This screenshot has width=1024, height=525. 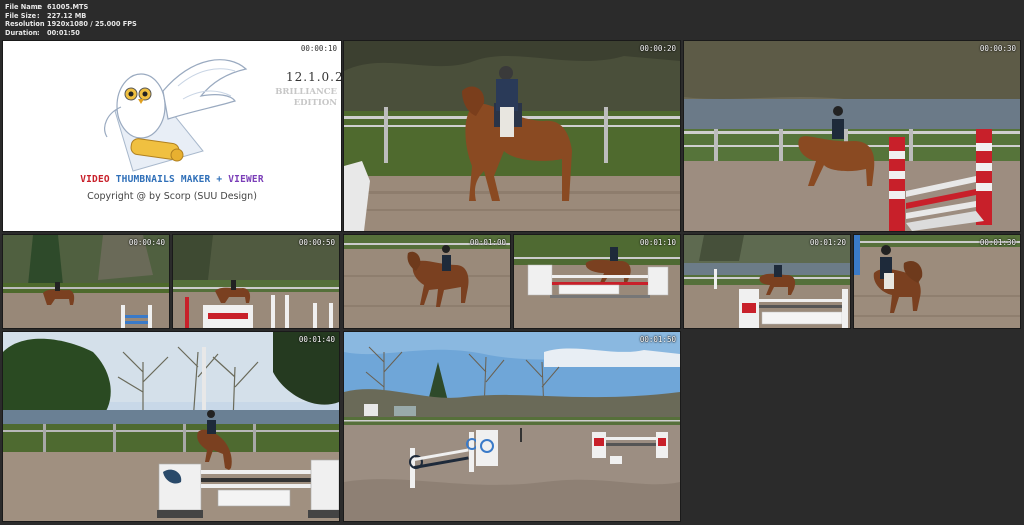 I want to click on video-thumbnail: 00:00:40, so click(x=86, y=281).